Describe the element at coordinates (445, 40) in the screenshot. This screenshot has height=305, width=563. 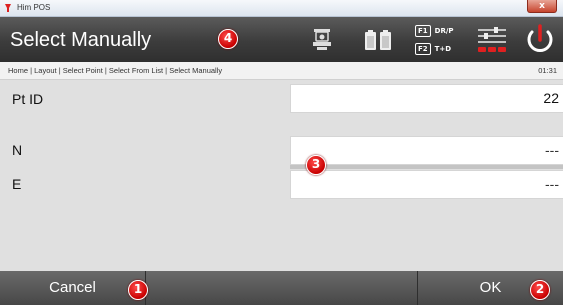
I see `fkey-assignment-icon: F1 DR/P F2 T+D` at that location.